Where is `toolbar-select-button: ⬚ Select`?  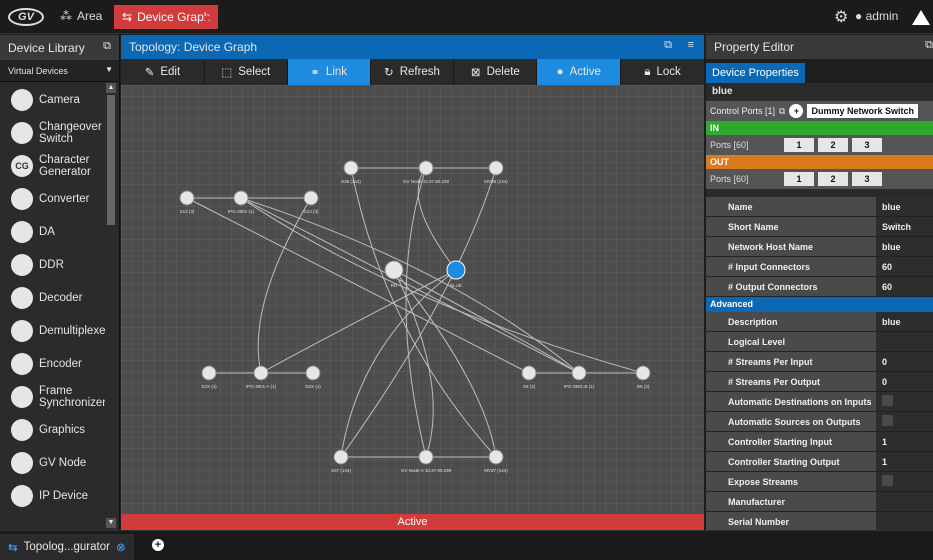
toolbar-select-button: ⬚ Select is located at coordinates (245, 72).